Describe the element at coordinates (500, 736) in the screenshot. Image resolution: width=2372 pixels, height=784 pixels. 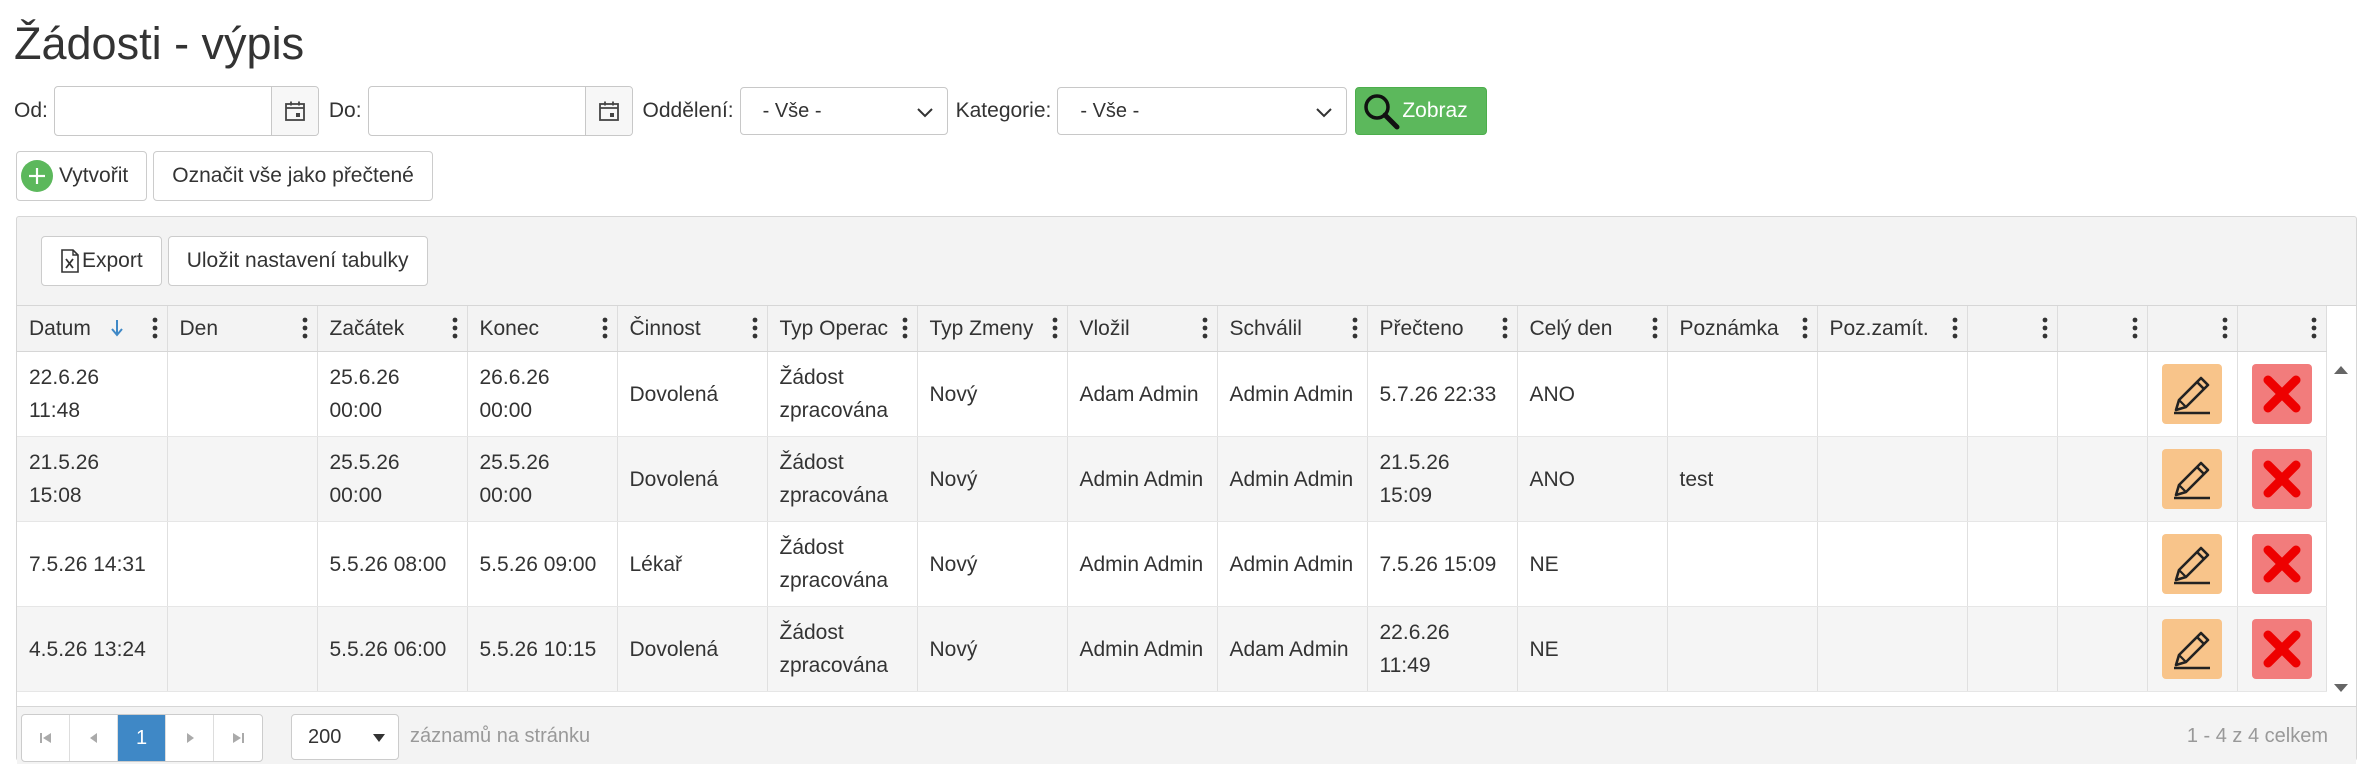
I see `page-size-label: záznamů na stránku` at that location.